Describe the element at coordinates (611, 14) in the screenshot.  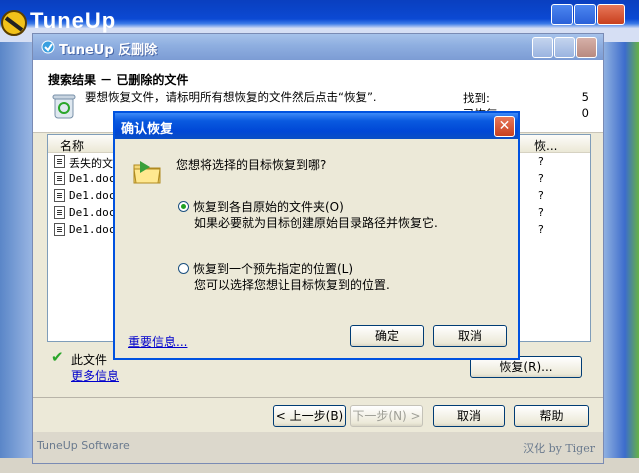
I see `background-close-button` at that location.